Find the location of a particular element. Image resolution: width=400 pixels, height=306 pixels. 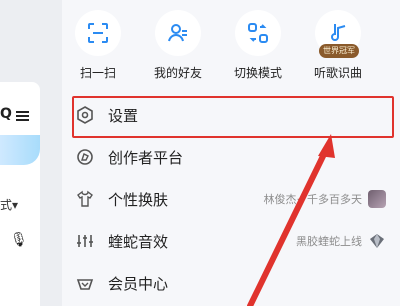

background-truncated-text: 式▾ is located at coordinates (9, 205).